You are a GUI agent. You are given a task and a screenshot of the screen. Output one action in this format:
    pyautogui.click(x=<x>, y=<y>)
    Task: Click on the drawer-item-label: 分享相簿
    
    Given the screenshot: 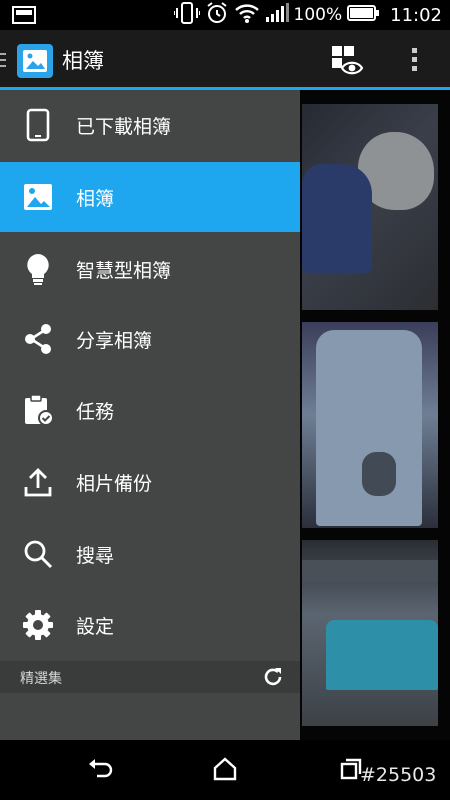 What is the action you would take?
    pyautogui.click(x=114, y=341)
    